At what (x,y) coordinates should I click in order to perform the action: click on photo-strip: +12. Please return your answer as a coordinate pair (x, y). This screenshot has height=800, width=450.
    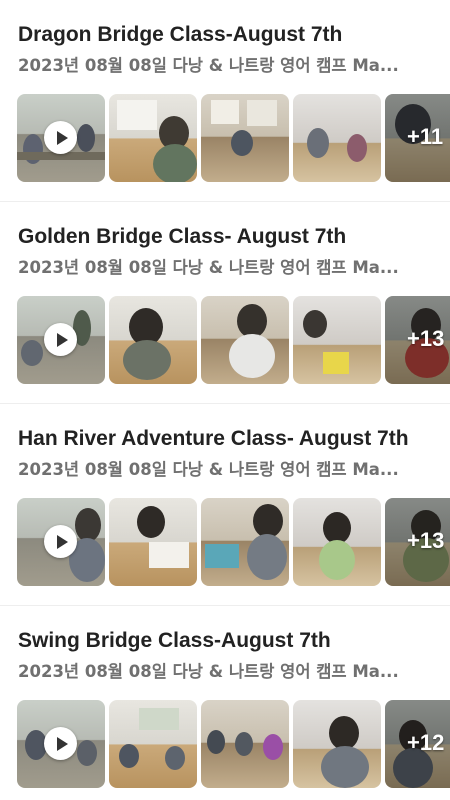
    Looking at the image, I should click on (233, 744).